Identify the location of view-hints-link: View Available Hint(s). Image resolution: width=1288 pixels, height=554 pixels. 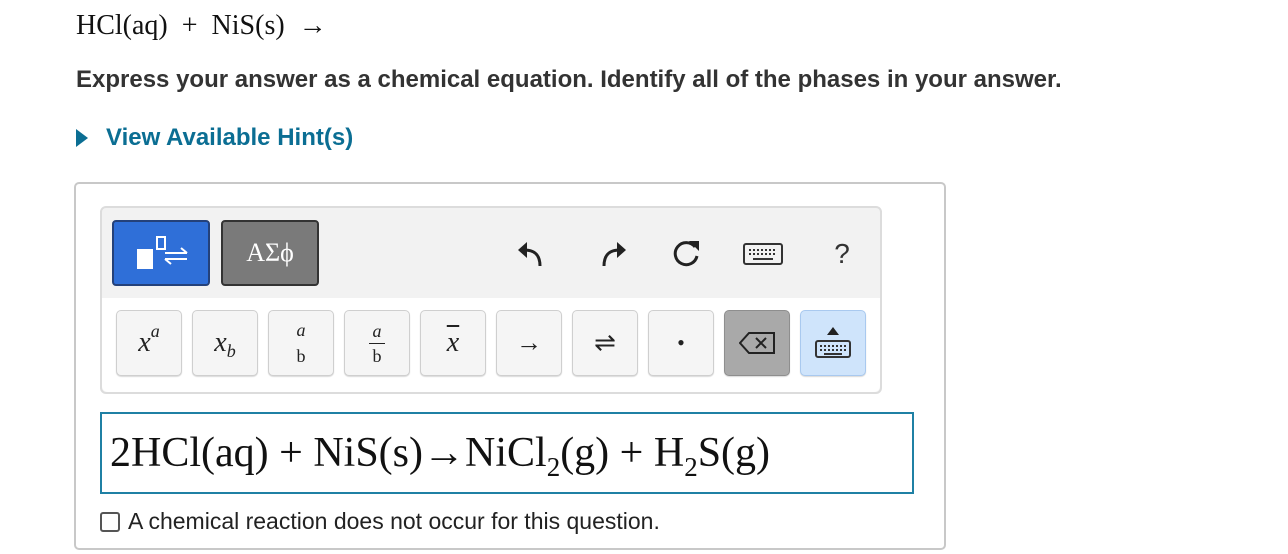
(214, 138).